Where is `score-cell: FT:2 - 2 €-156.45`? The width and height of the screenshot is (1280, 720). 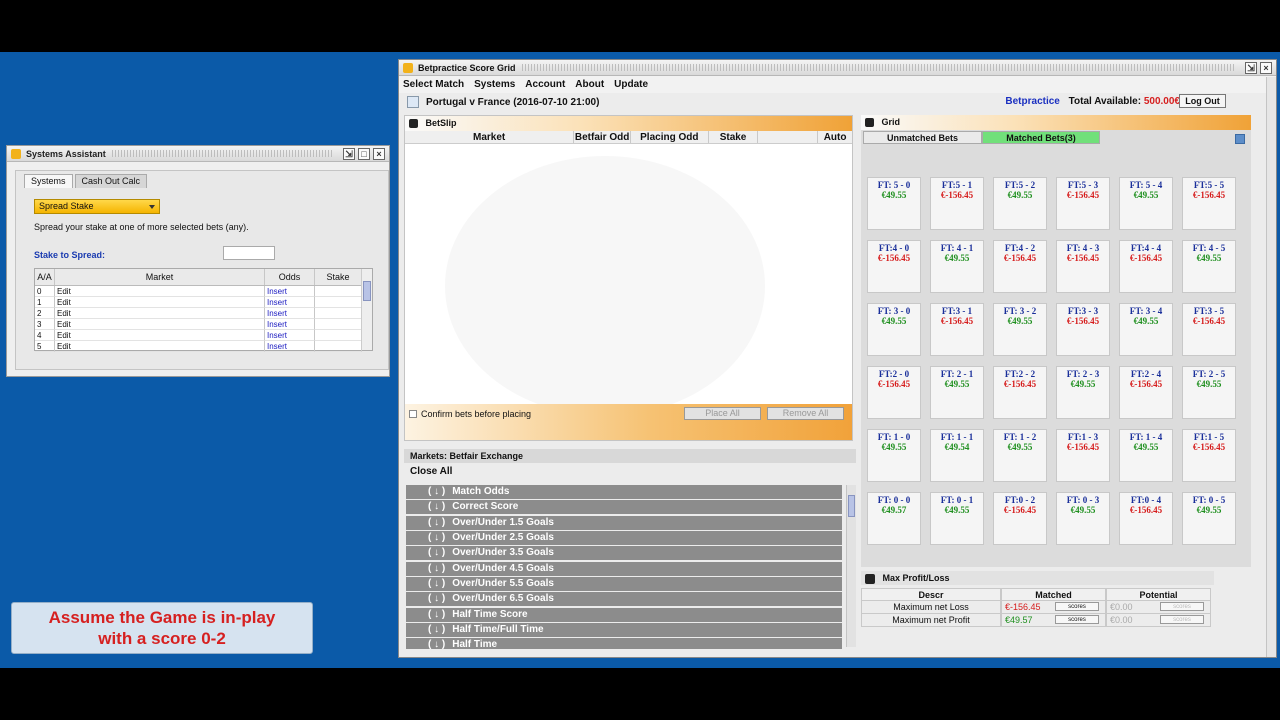
score-cell: FT:2 - 2 €-156.45 is located at coordinates (1020, 392).